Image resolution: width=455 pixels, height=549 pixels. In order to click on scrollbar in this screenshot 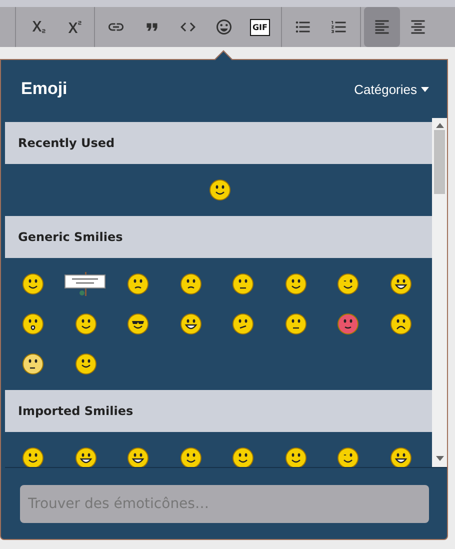, I will do `click(439, 292)`.